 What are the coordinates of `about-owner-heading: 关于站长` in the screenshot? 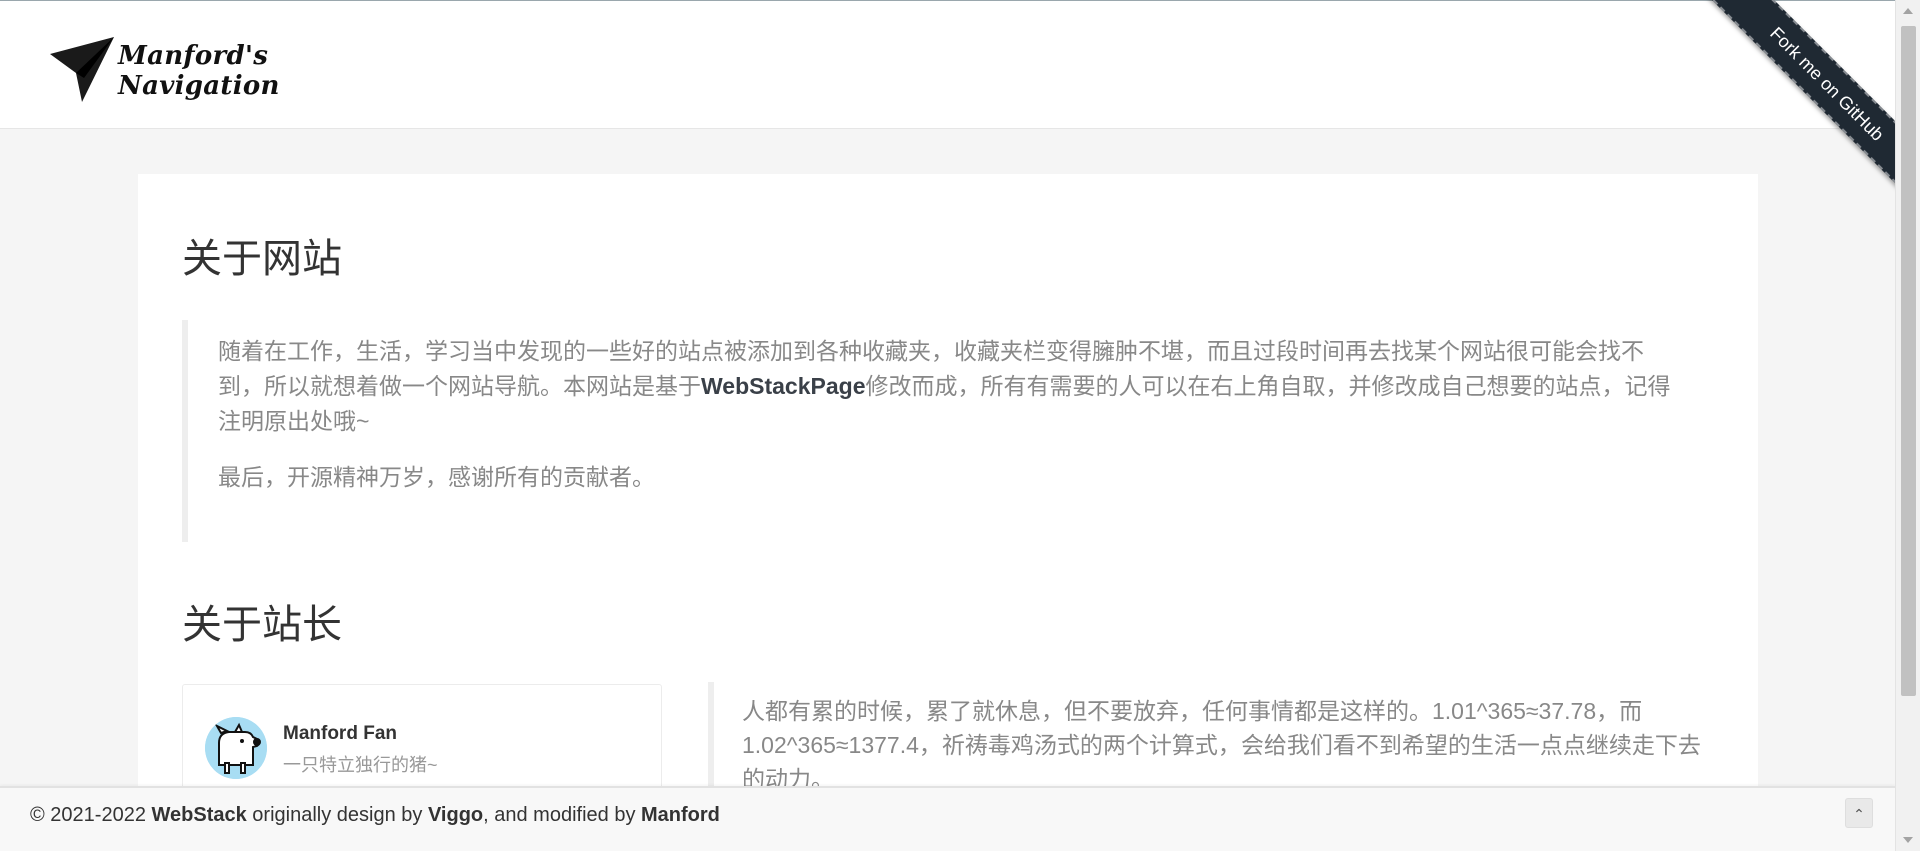 It's located at (262, 625).